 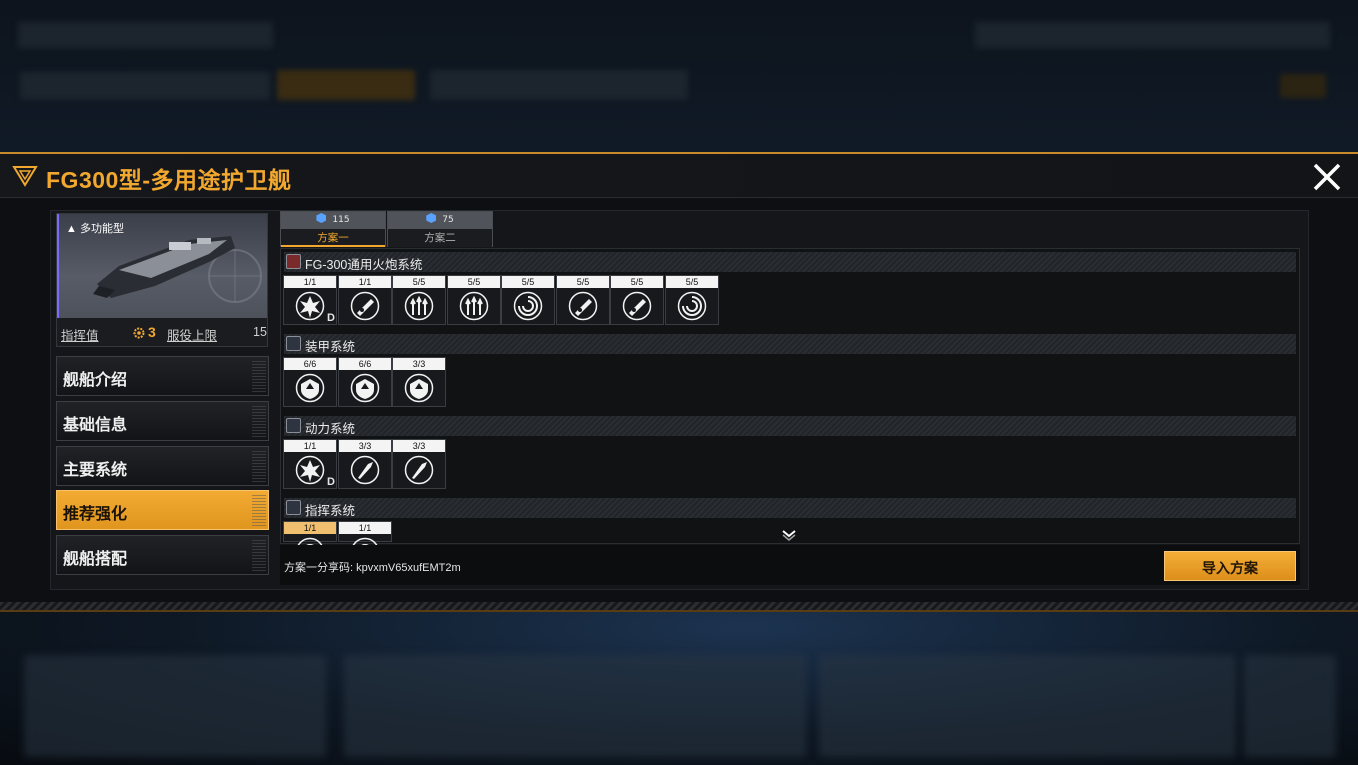 What do you see at coordinates (95, 559) in the screenshot?
I see `nav-label: 舰船搭配` at bounding box center [95, 559].